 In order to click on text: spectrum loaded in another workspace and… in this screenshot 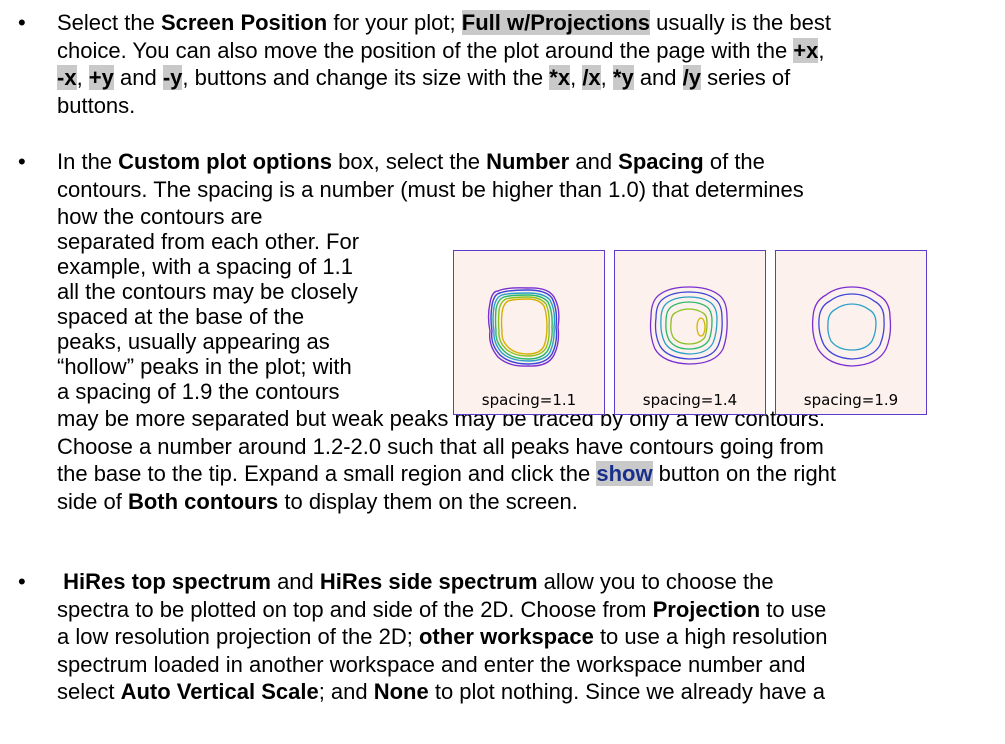, I will do `click(431, 664)`.